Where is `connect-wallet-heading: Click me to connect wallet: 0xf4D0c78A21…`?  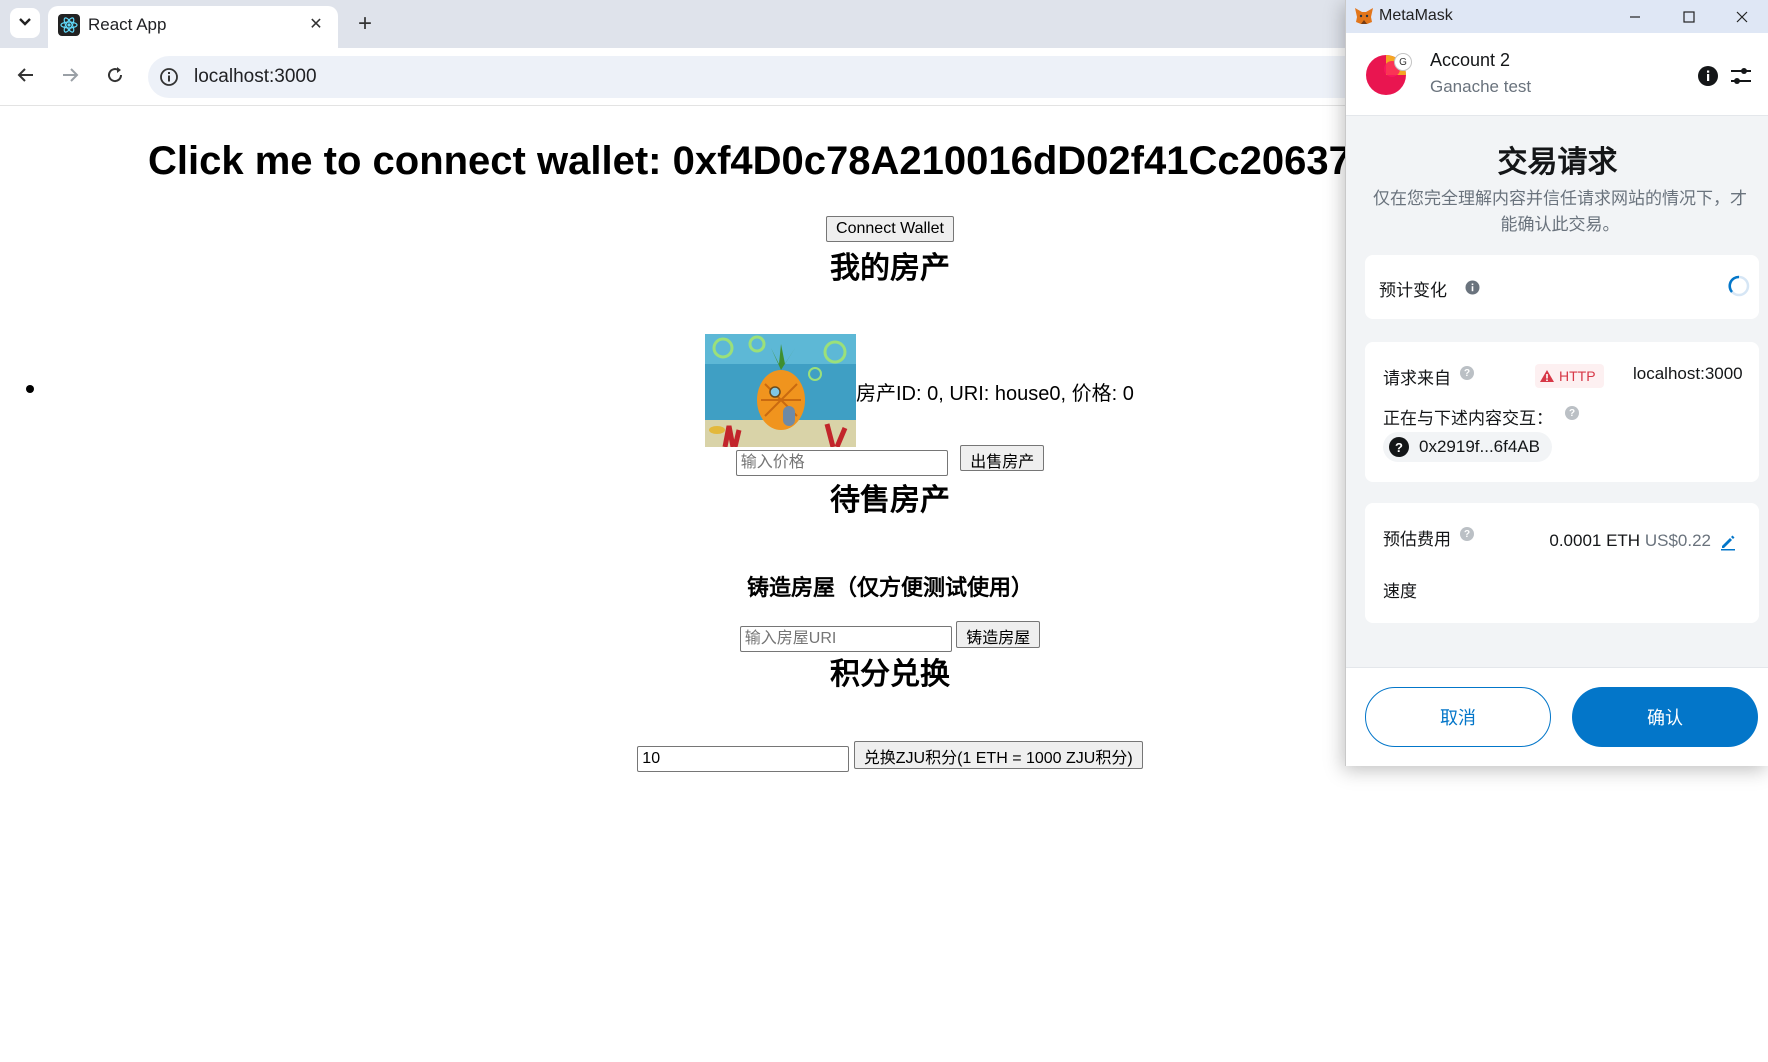 connect-wallet-heading: Click me to connect wallet: 0xf4D0c78A21… is located at coordinates (749, 161).